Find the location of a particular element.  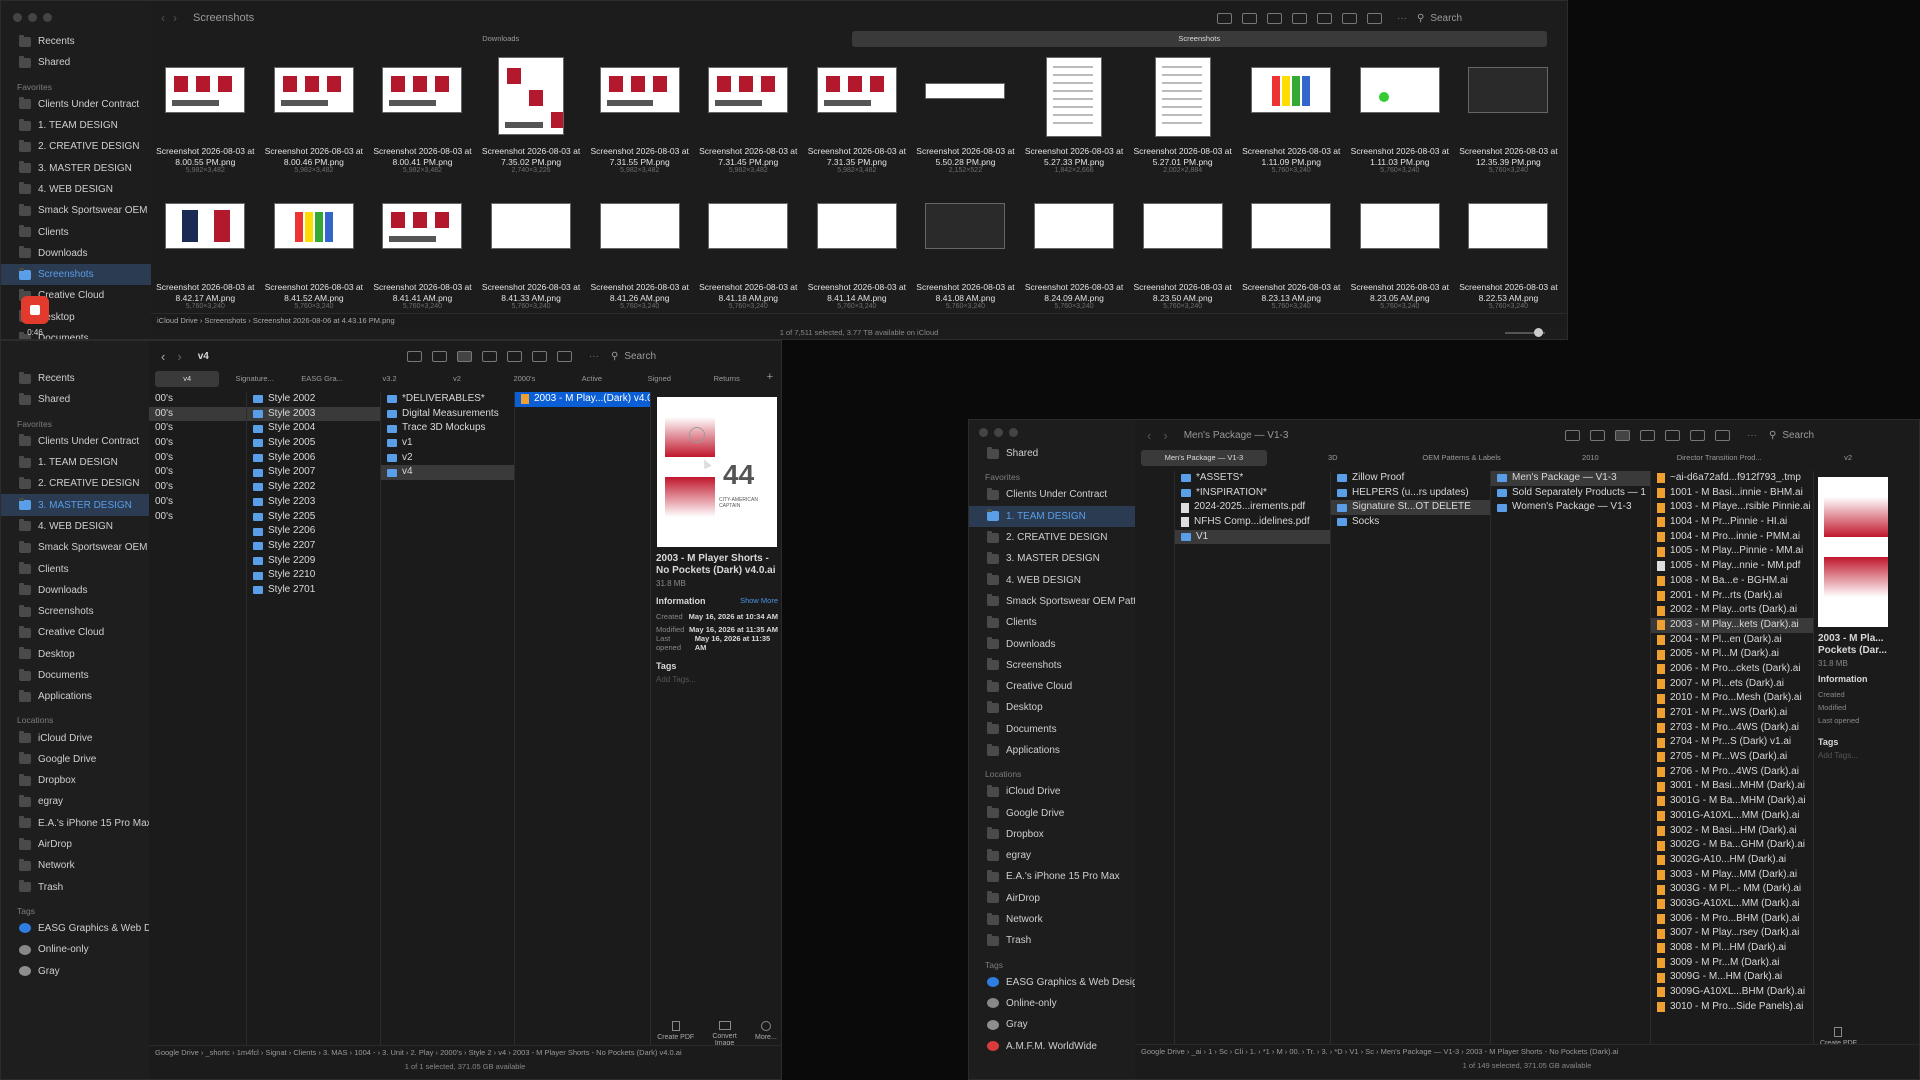

list-item: 1005 - M Play...nnie - MM.pdf is located at coordinates (1732, 566).